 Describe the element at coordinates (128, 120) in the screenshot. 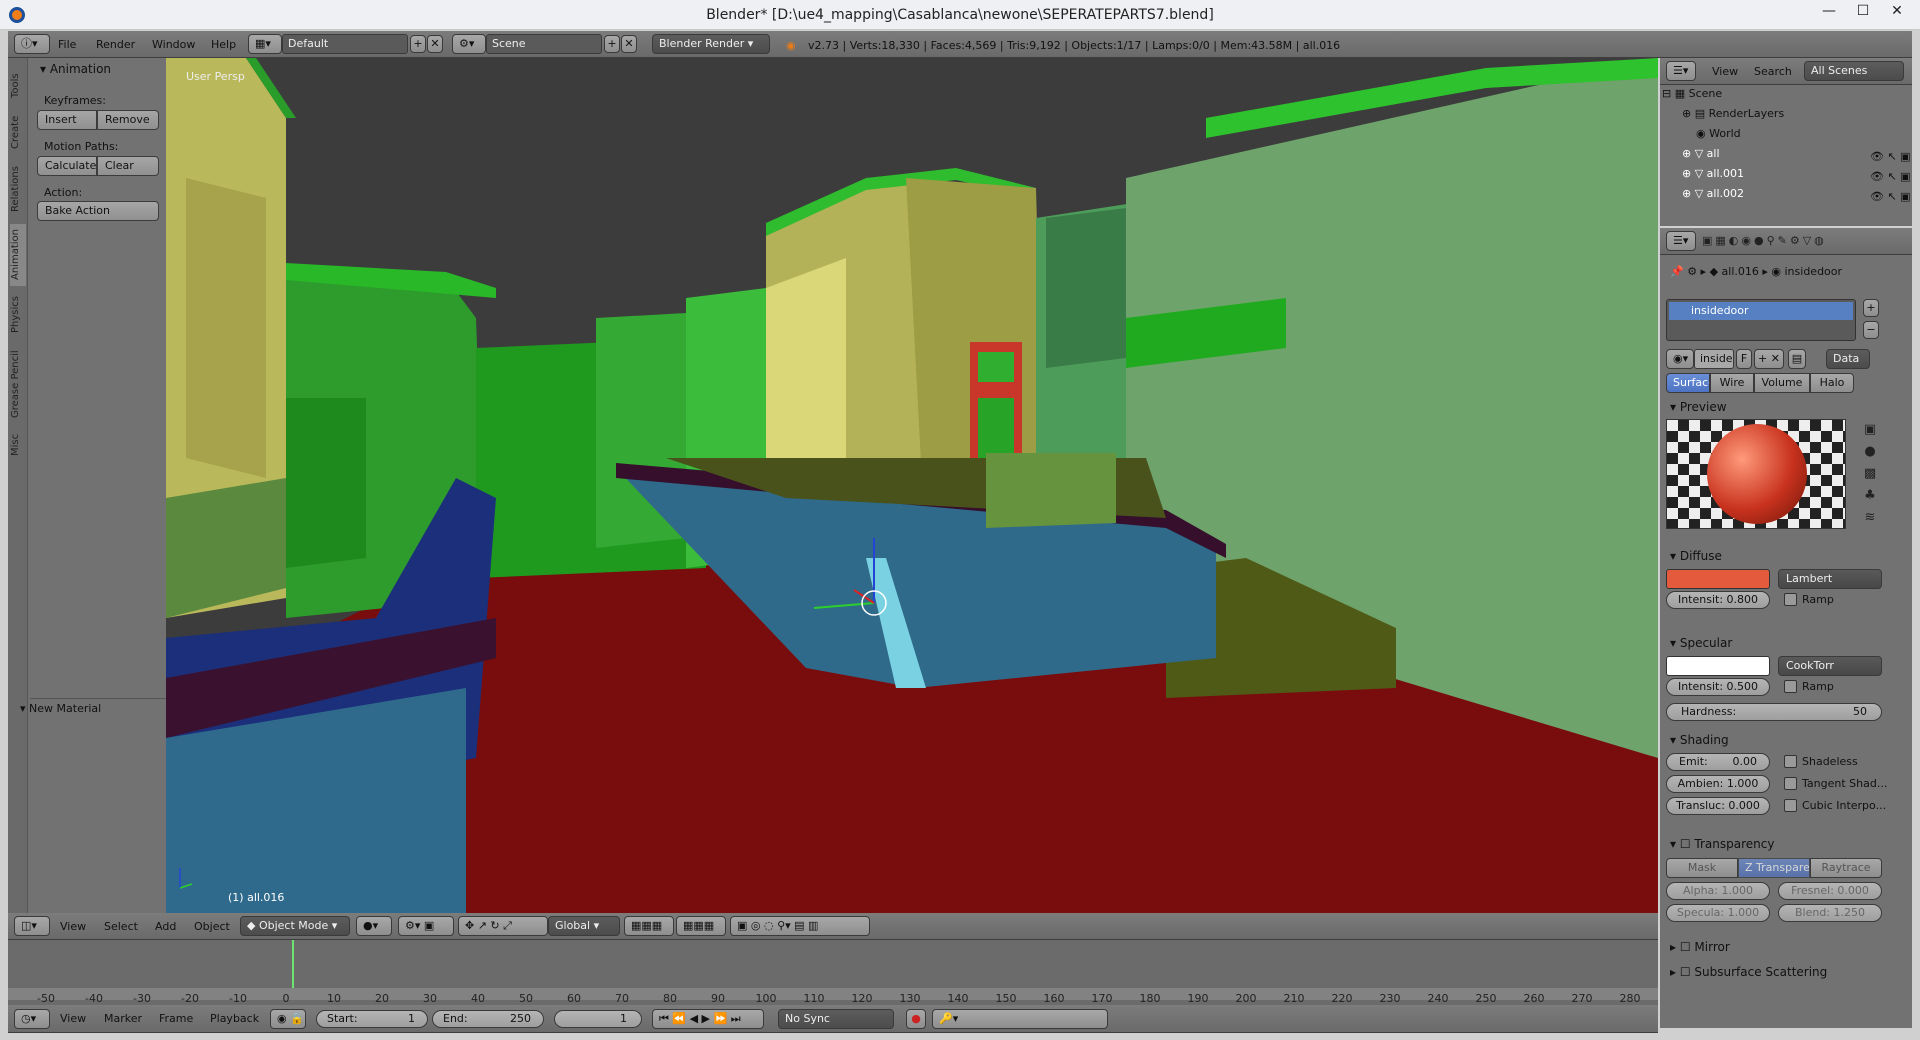

I see `remove-keyframe-button: Remove` at that location.